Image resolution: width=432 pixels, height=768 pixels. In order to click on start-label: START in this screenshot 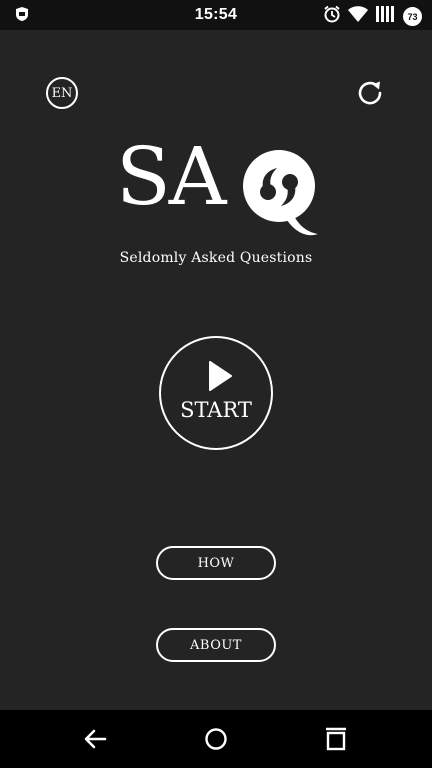, I will do `click(216, 410)`.